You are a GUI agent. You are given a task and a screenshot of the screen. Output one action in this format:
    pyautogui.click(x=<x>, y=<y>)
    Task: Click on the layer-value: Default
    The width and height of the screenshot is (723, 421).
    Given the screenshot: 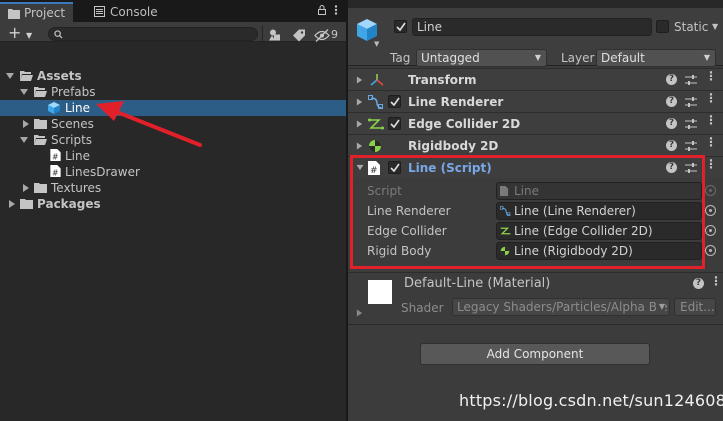 What is the action you would take?
    pyautogui.click(x=623, y=58)
    